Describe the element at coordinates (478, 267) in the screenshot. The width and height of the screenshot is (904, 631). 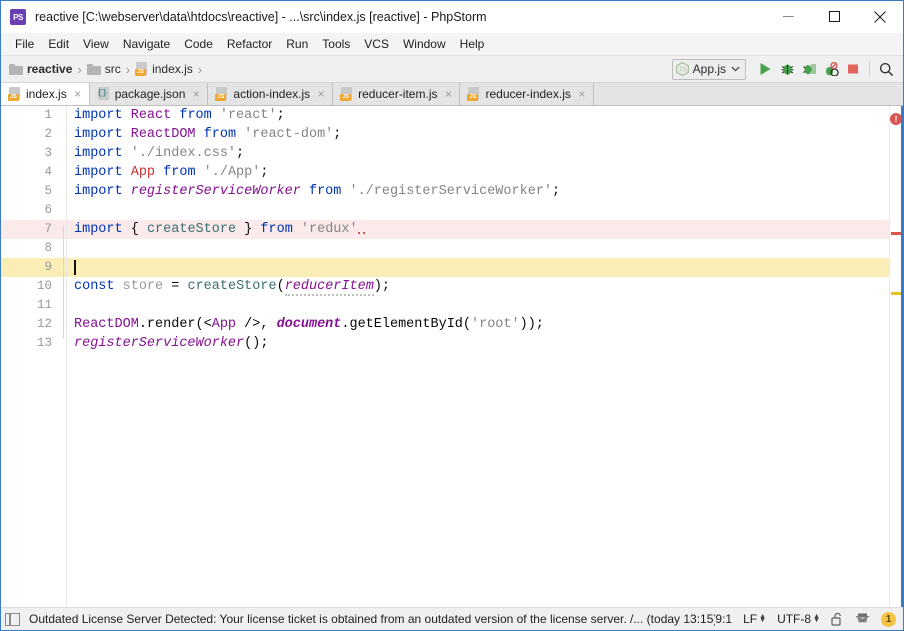
I see `code-line-caret` at that location.